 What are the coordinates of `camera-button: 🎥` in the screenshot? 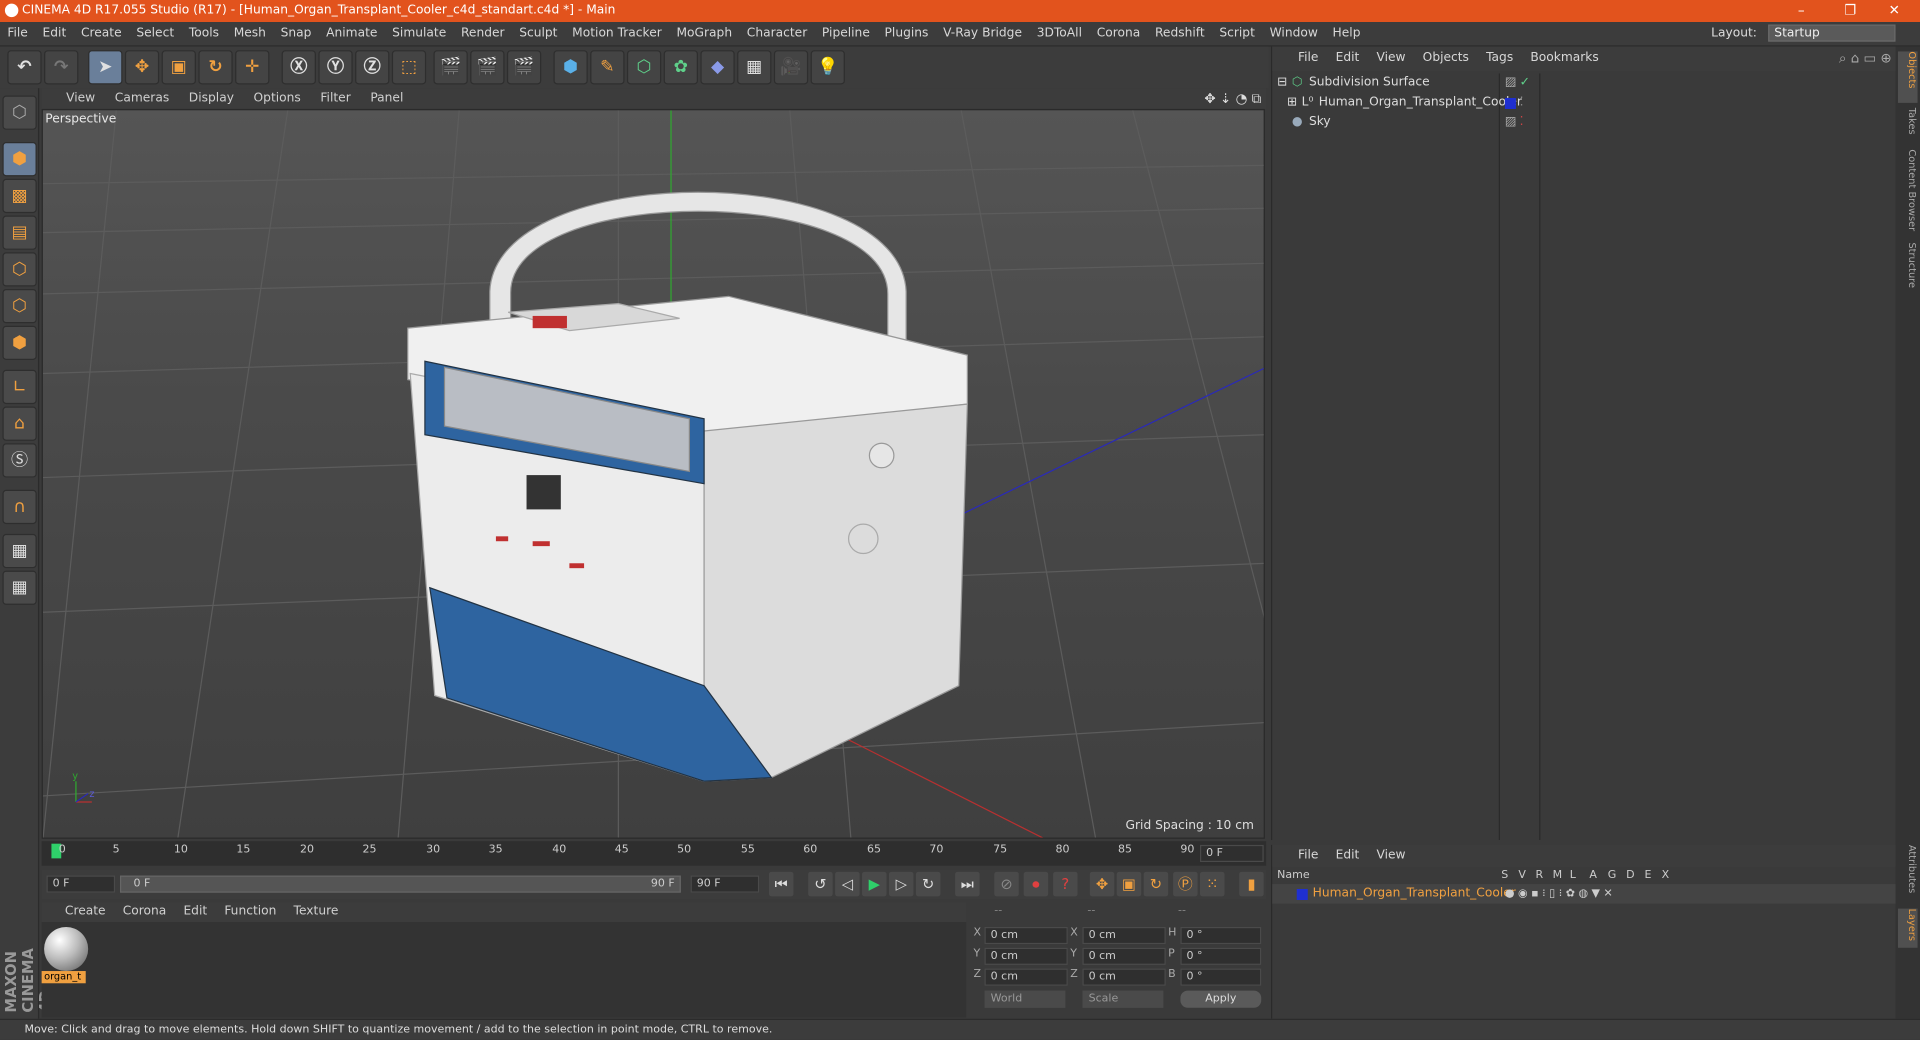 It's located at (791, 67).